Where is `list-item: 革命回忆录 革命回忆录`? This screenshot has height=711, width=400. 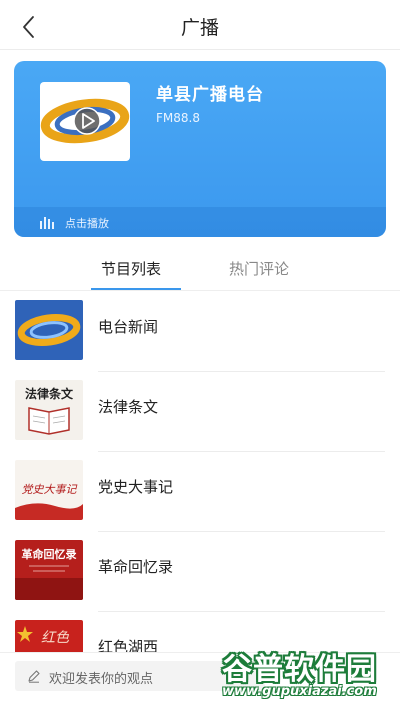 list-item: 革命回忆录 革命回忆录 is located at coordinates (200, 572).